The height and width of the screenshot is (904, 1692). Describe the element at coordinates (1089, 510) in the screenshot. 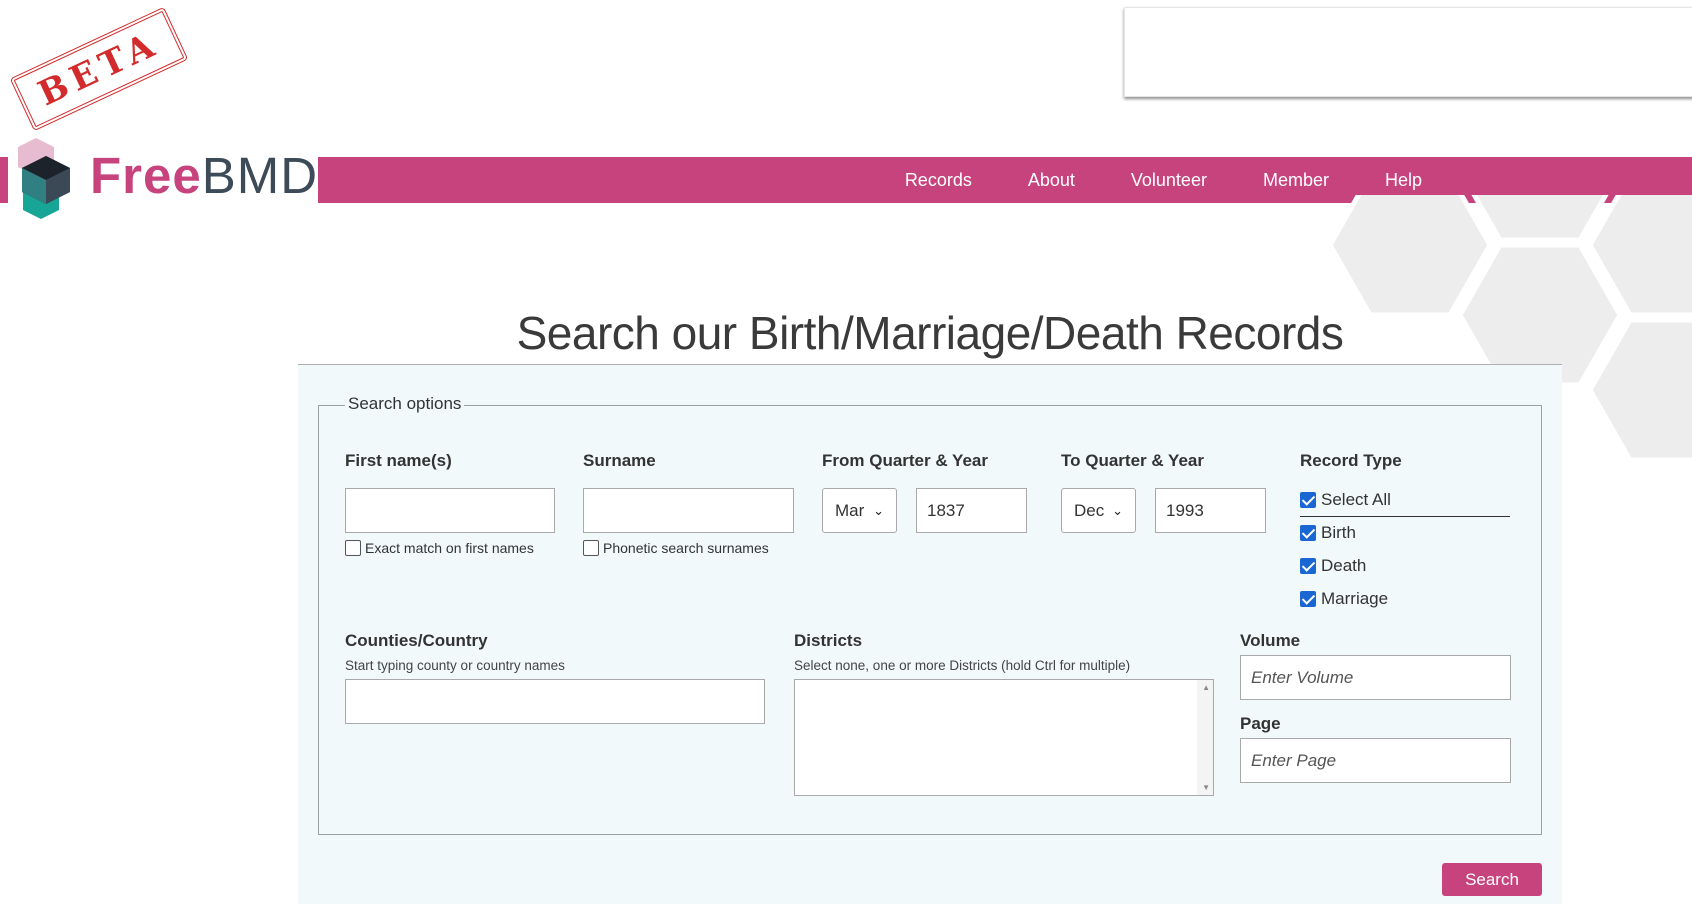

I see `to-quarter-value: Dec` at that location.